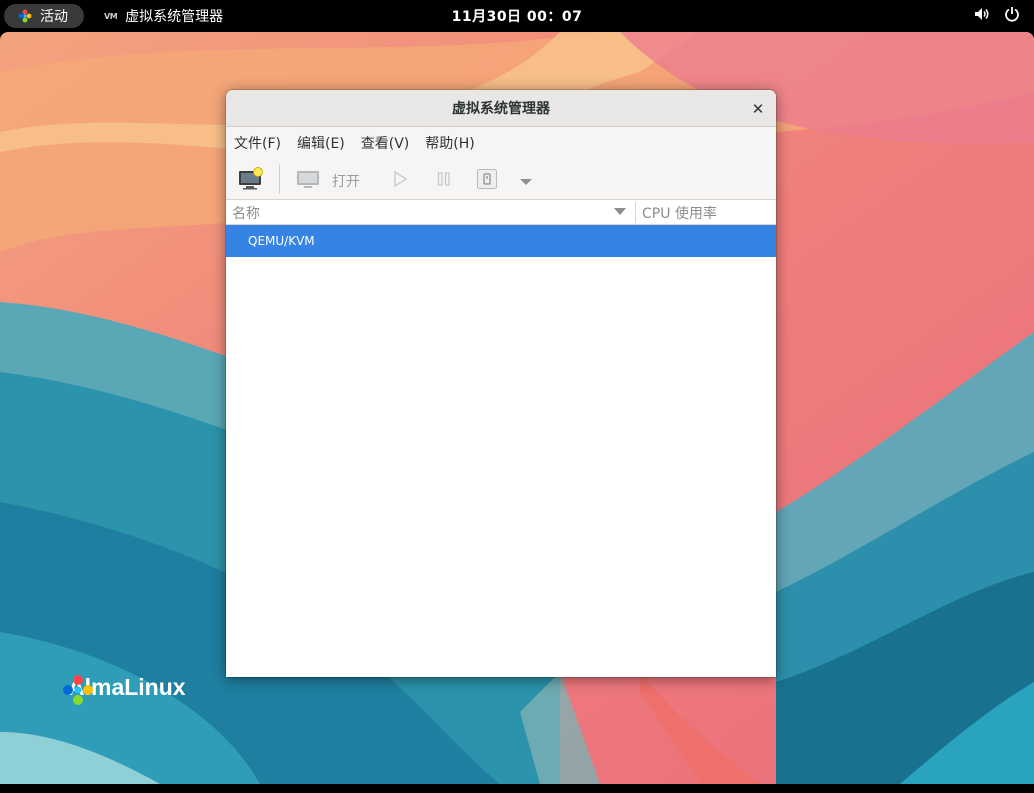 This screenshot has width=1034, height=793. What do you see at coordinates (517, 788) in the screenshot?
I see `bottom-edge` at bounding box center [517, 788].